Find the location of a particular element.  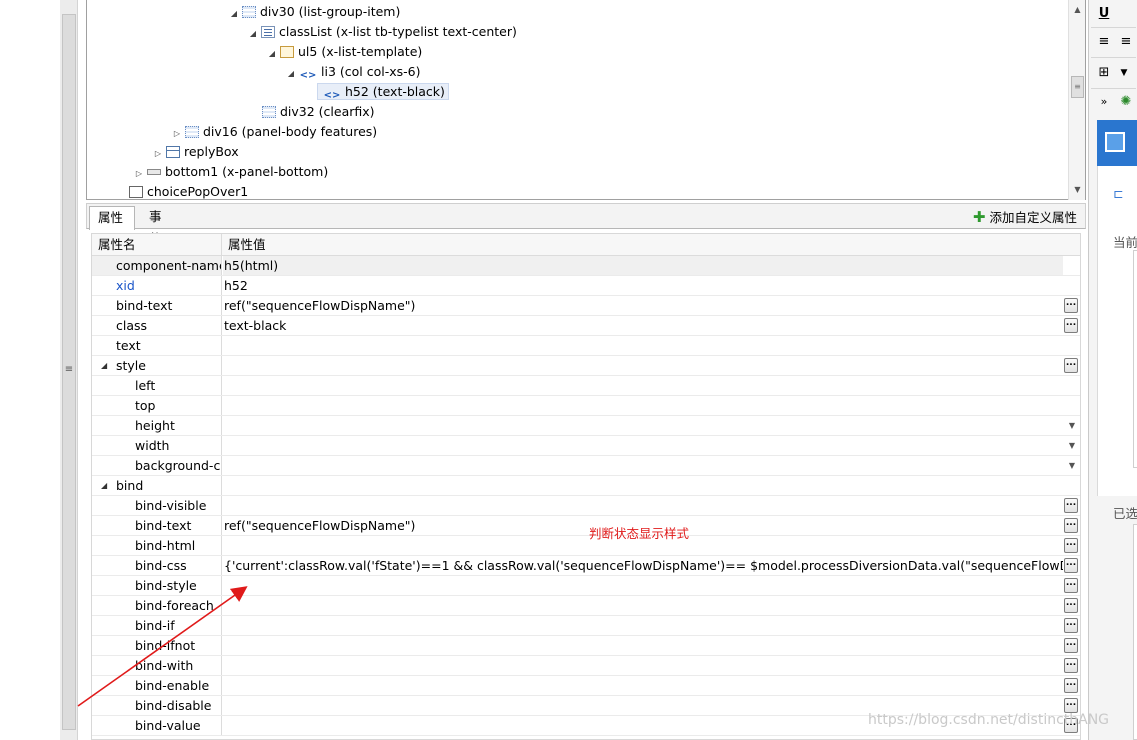

more-chevron-icon: » is located at coordinates (1104, 102).